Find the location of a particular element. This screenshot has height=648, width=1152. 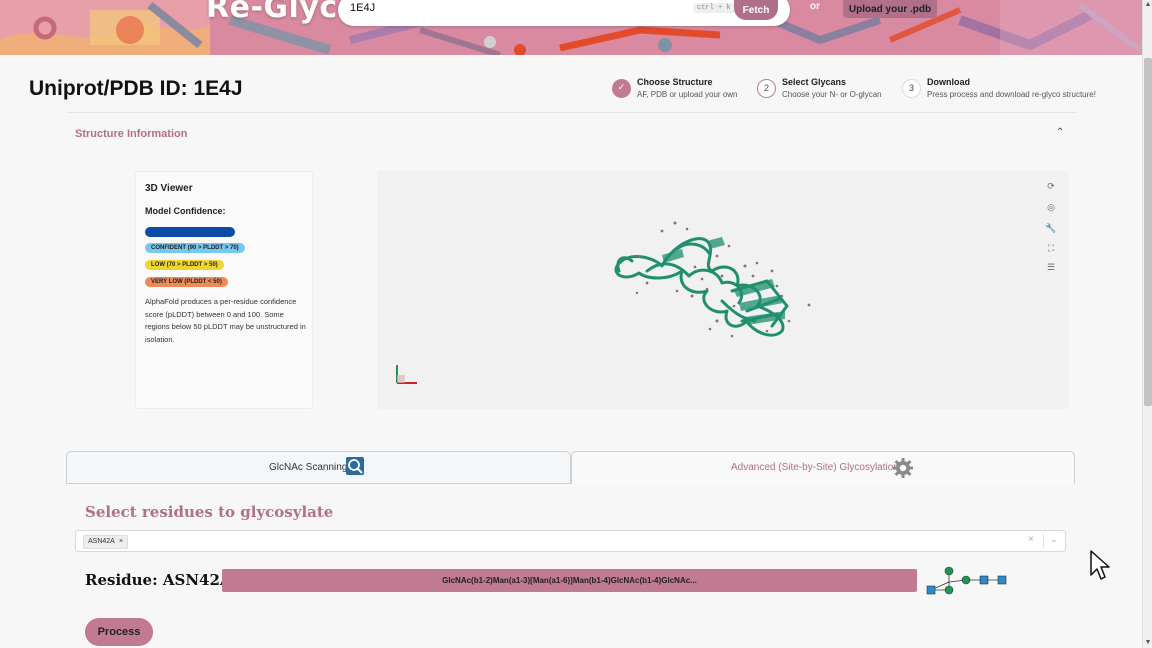

chevron-up-icon: ⌃ is located at coordinates (1060, 132).